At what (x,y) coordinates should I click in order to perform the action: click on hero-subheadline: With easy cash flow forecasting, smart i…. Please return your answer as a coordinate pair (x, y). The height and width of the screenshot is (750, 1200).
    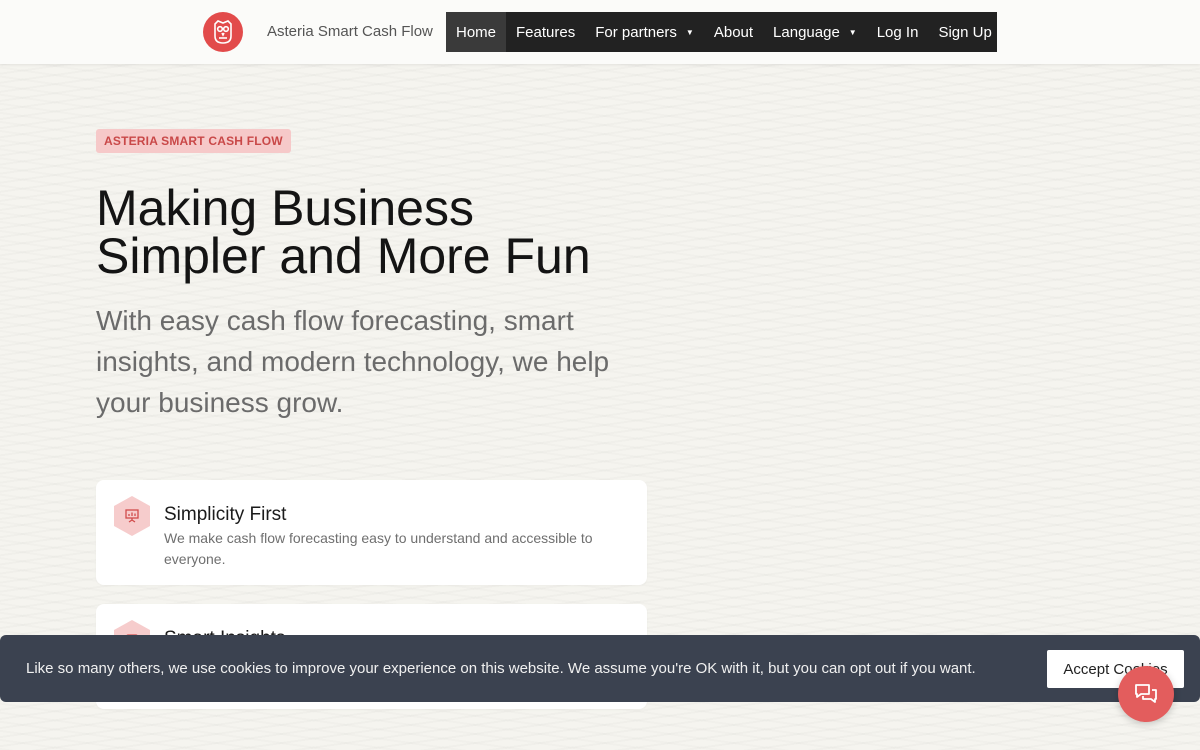
    Looking at the image, I should click on (353, 361).